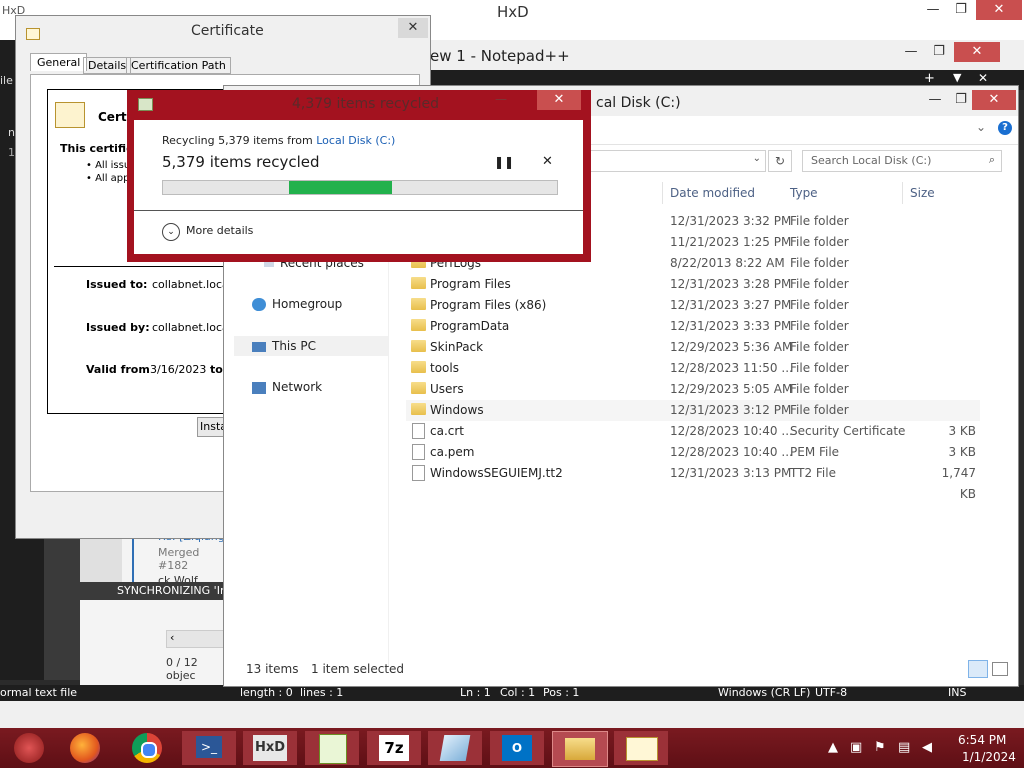 This screenshot has width=1024, height=768. I want to click on sourcetree-scrollbar: ‹, so click(199, 639).